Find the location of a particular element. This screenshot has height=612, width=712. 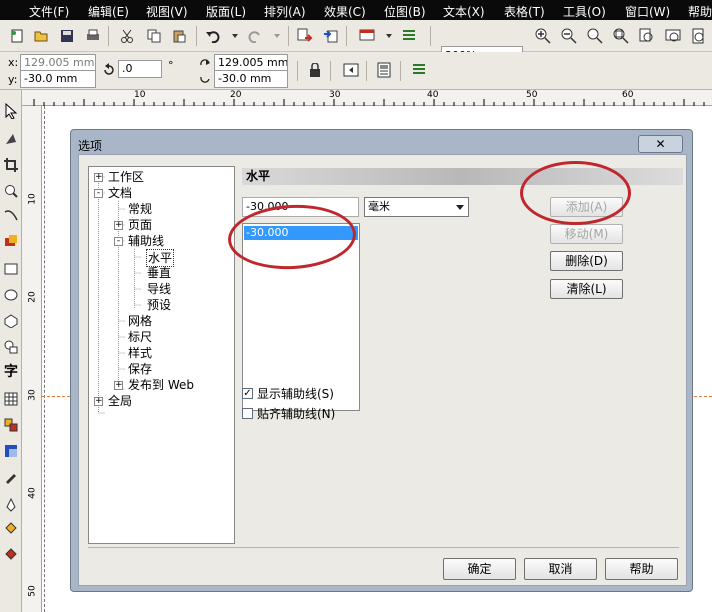

cancel-button: 取消 is located at coordinates (560, 569).